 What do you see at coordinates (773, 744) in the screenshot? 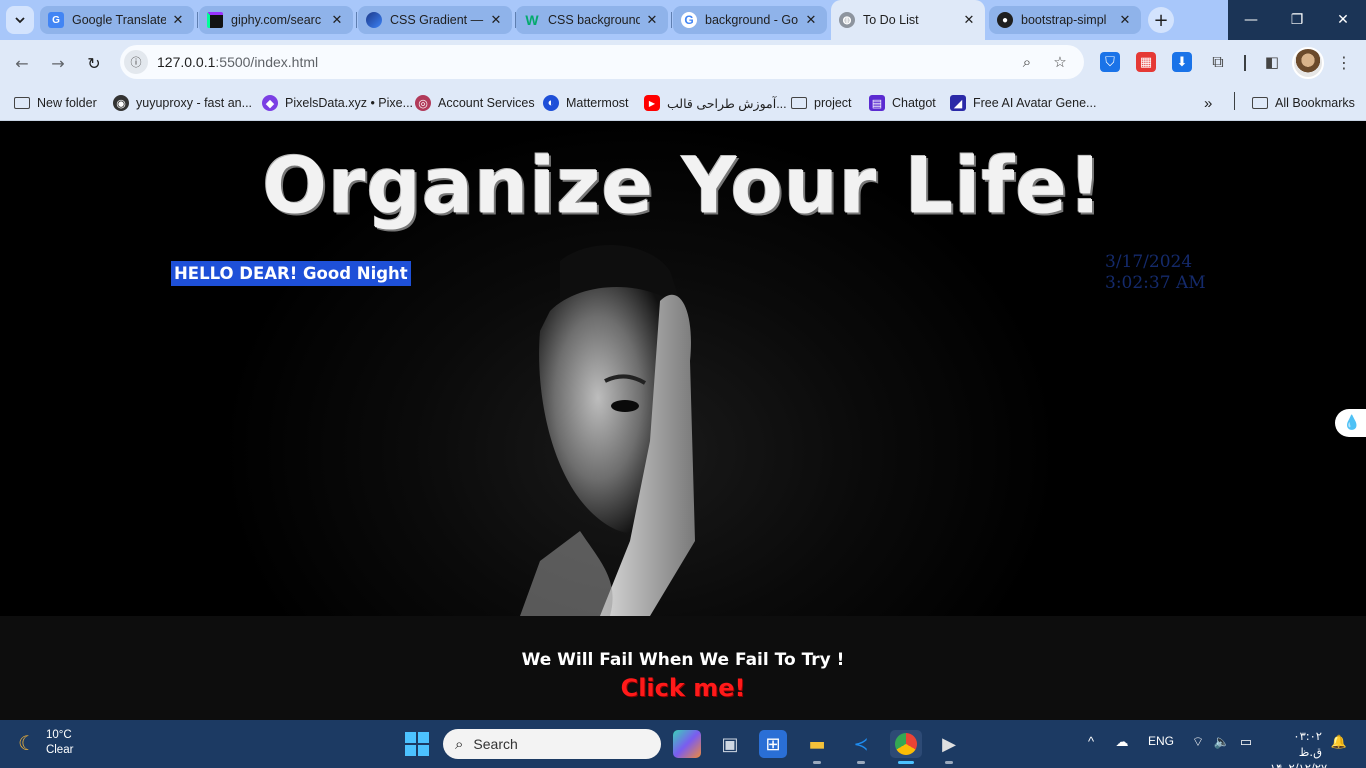
I see `microsoft-store-icon: ⊞` at bounding box center [773, 744].